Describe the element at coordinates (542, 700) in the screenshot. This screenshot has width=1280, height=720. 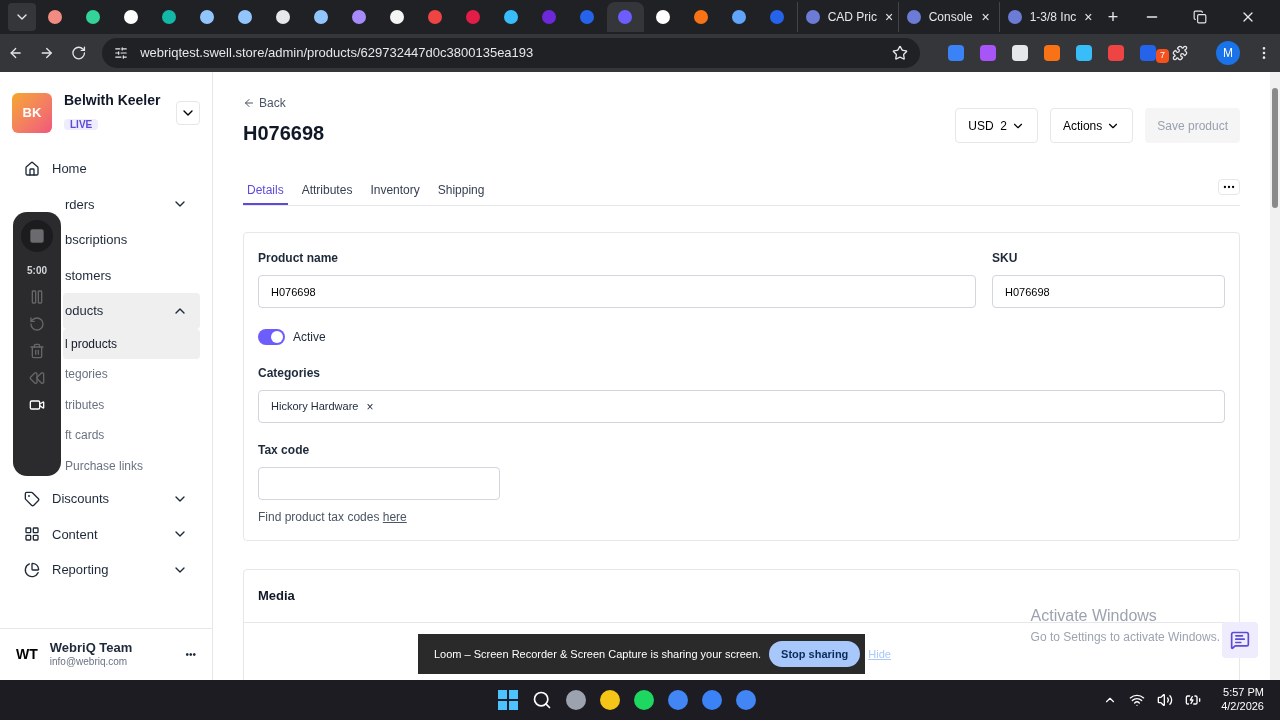
I see `search-icon` at that location.